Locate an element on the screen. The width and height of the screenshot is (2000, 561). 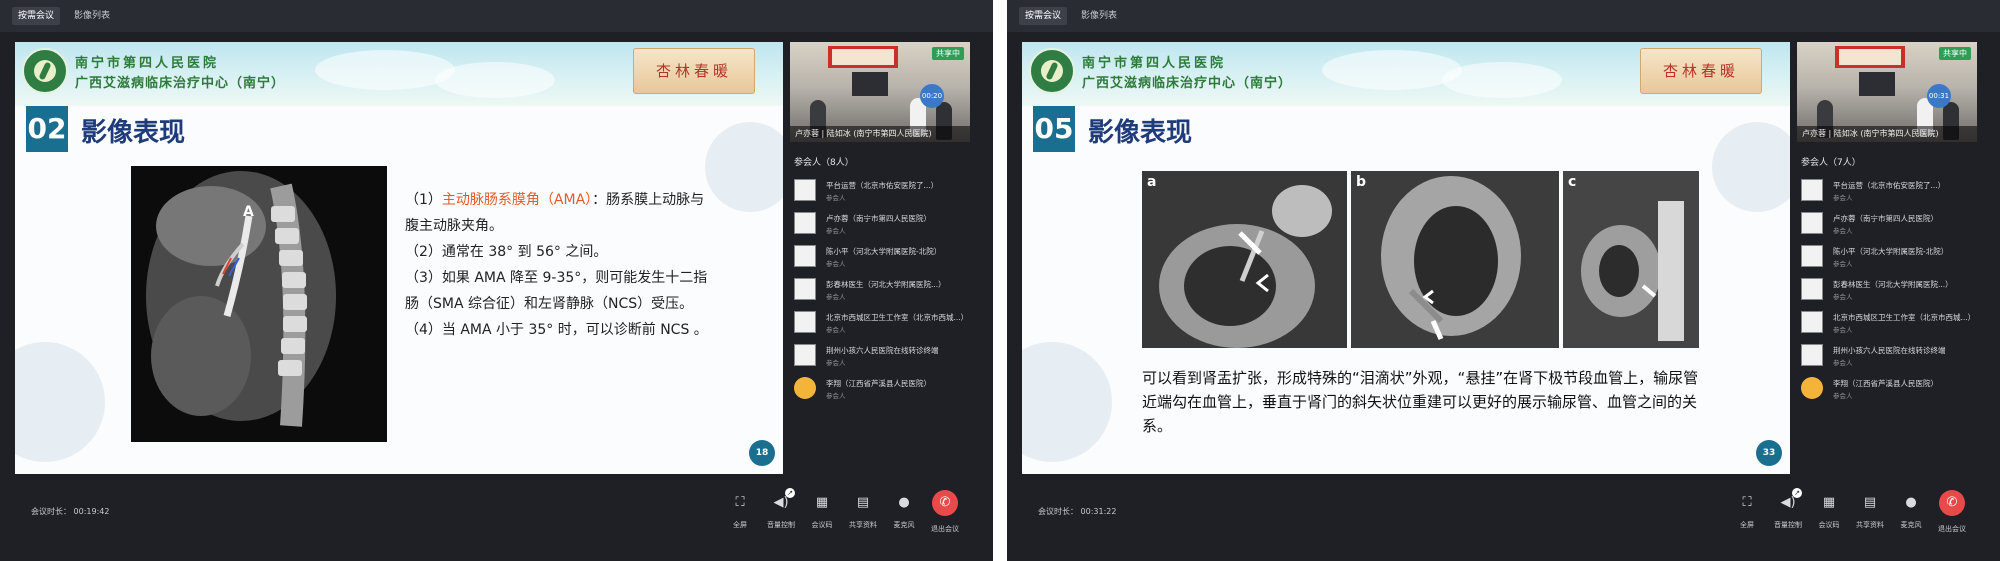
control-label: 麦克风 is located at coordinates (904, 525).